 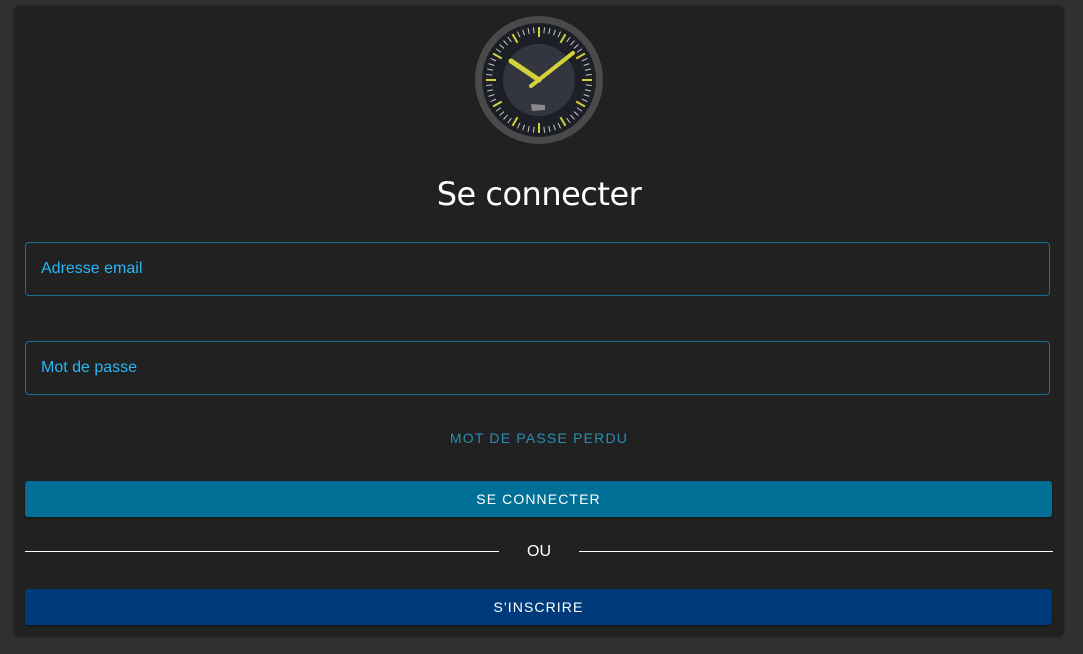 I want to click on password-field-container, so click(x=537, y=368).